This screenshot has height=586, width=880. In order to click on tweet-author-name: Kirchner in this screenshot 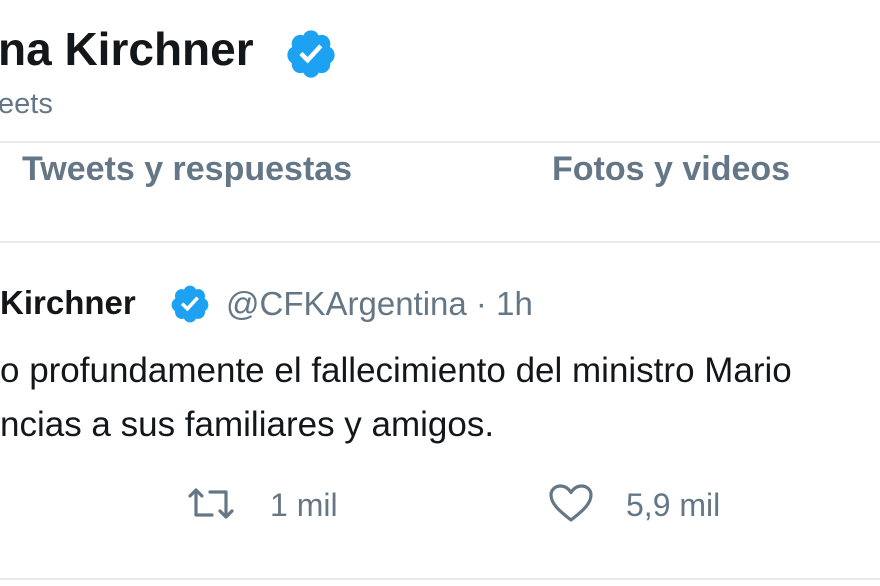, I will do `click(68, 303)`.